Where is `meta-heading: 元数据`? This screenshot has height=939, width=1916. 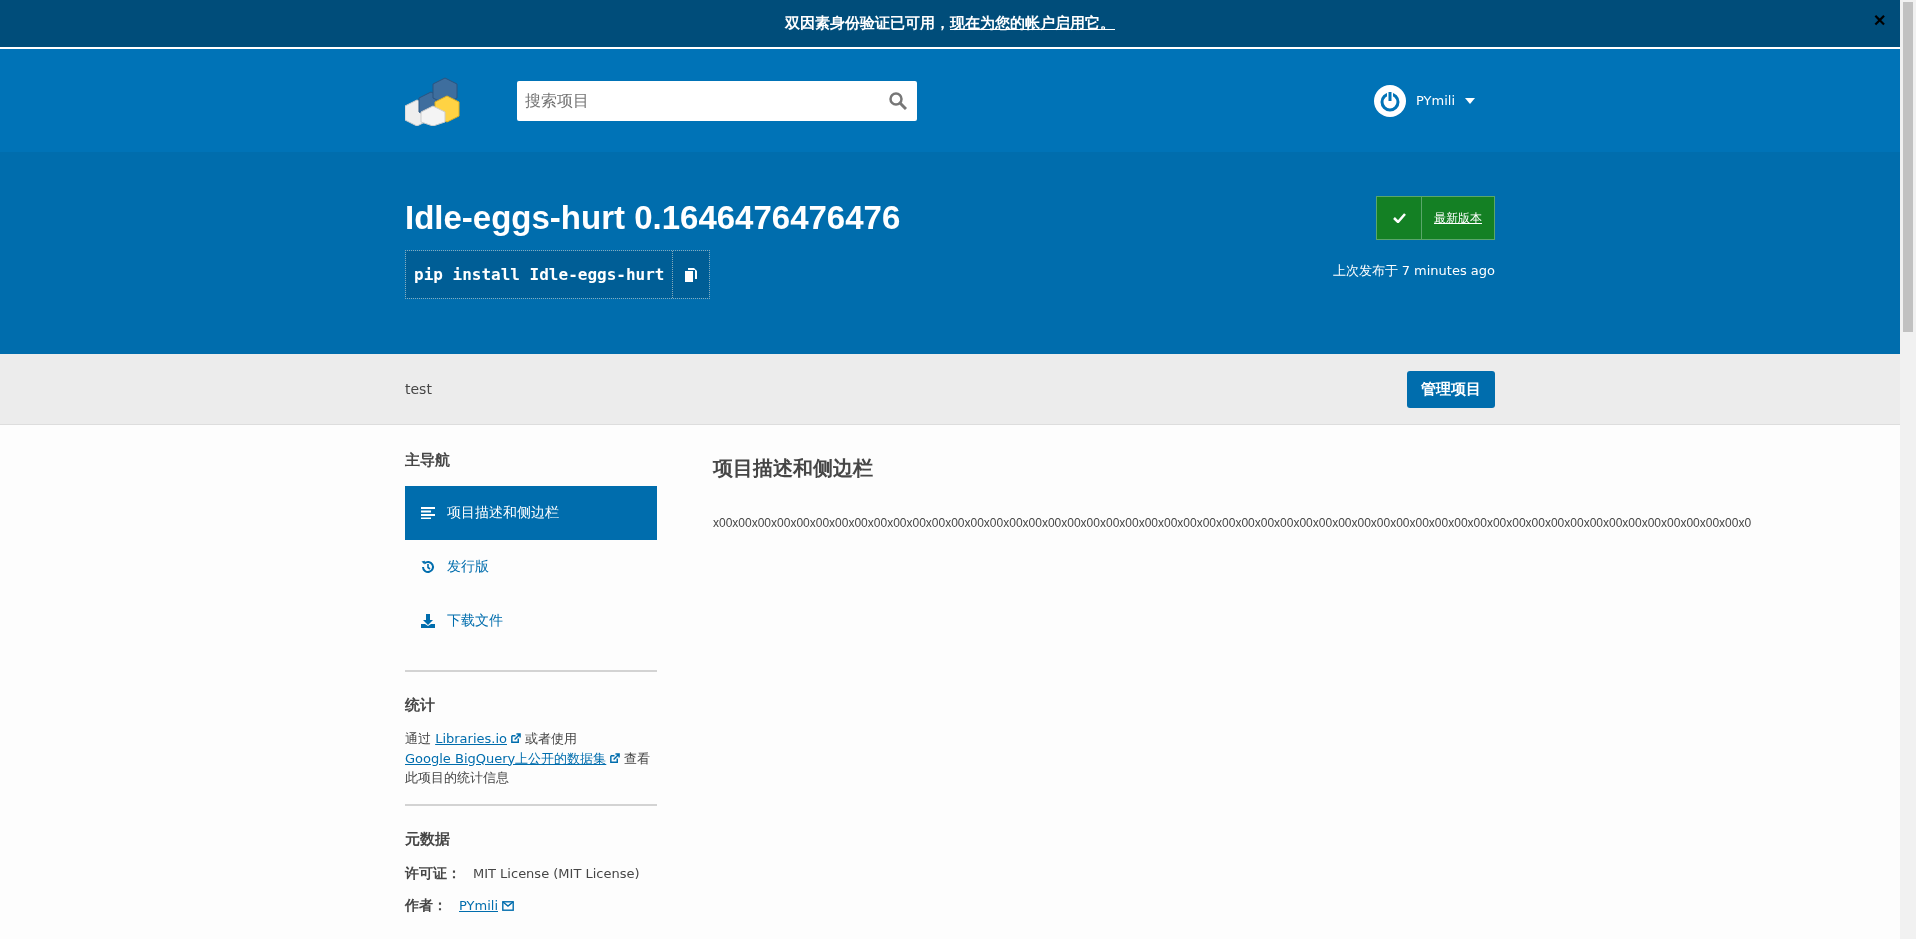
meta-heading: 元数据 is located at coordinates (428, 839).